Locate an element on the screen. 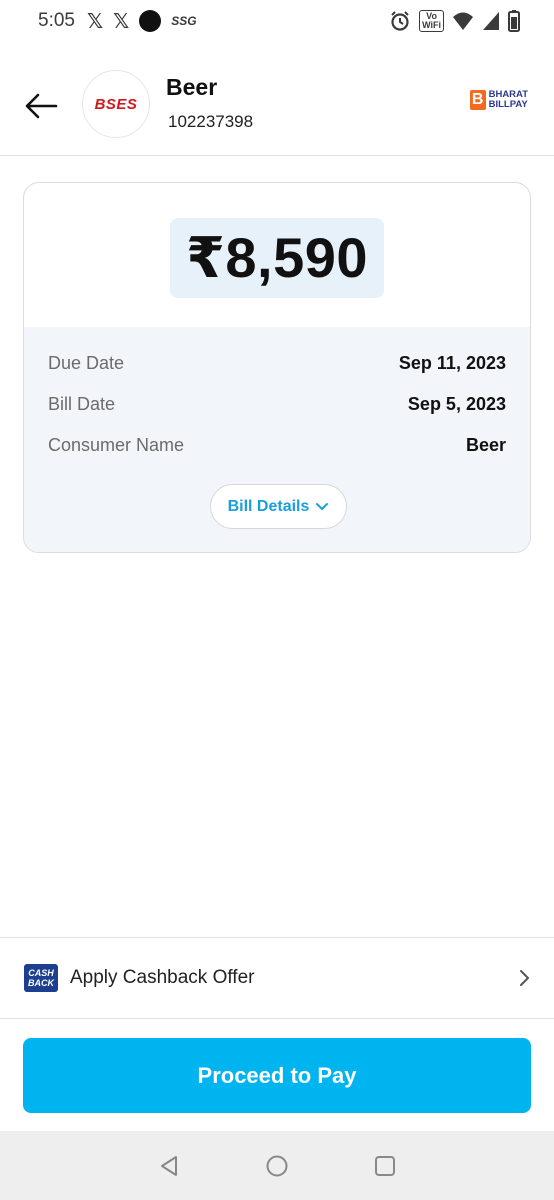 This screenshot has width=554, height=1200. signal-icon is located at coordinates (491, 21).